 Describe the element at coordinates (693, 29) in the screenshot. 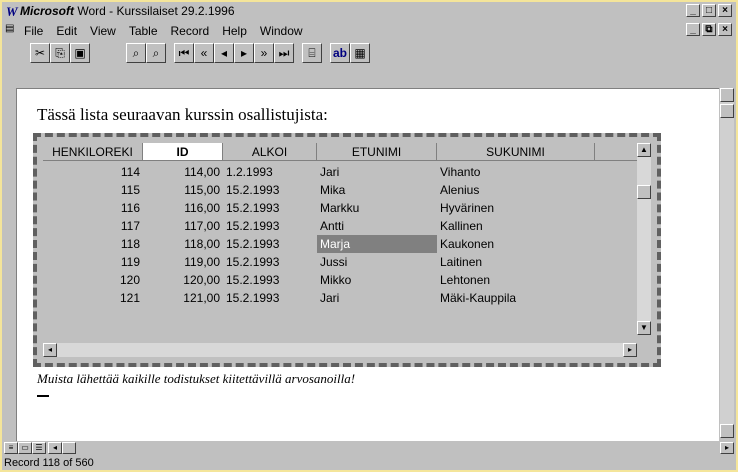

I see `doc-minimize-button: _` at that location.